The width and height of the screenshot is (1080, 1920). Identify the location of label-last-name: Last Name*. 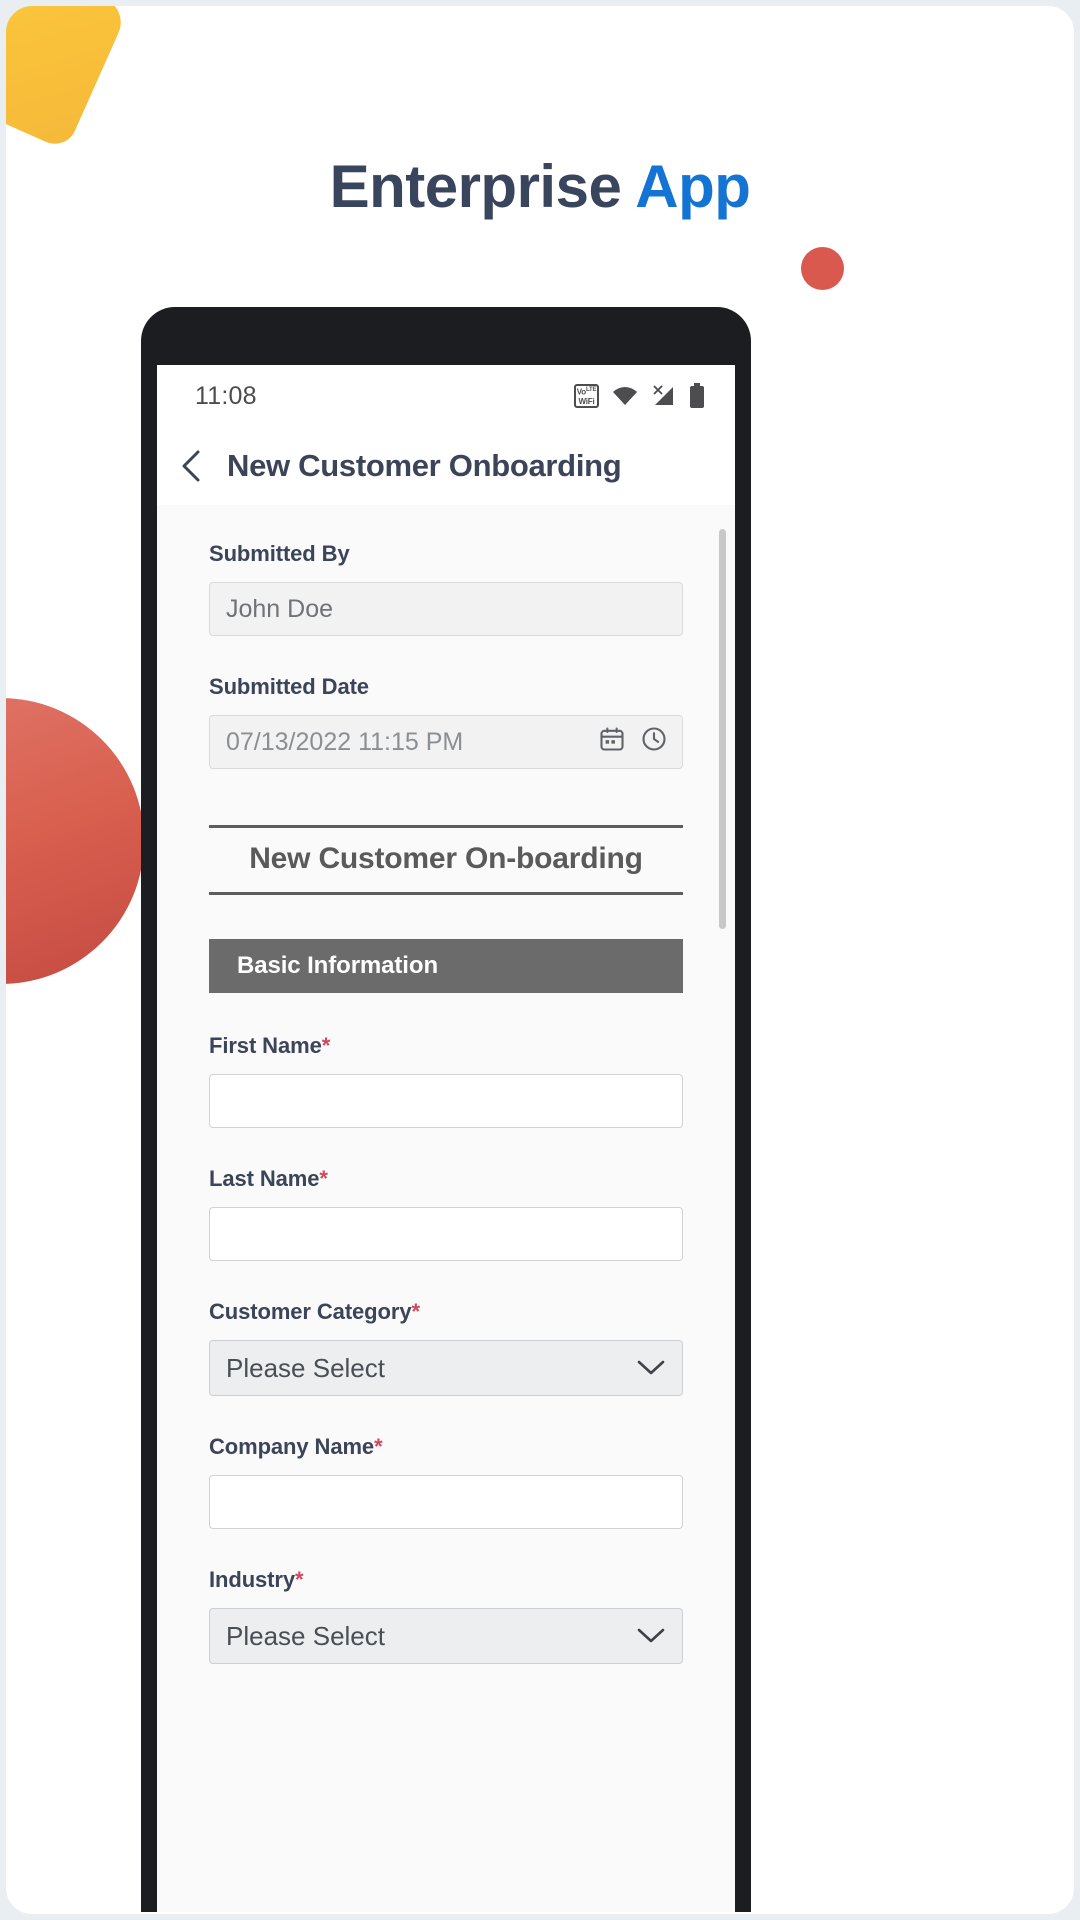
(446, 1179).